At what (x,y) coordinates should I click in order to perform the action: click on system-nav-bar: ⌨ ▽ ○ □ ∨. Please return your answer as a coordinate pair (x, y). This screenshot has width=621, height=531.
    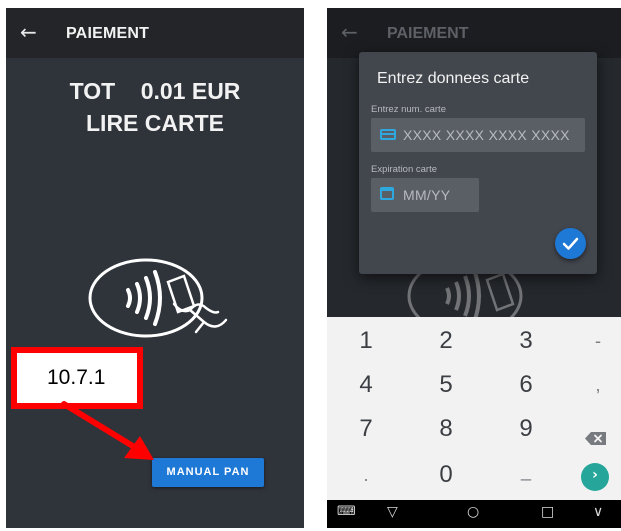
    Looking at the image, I should click on (474, 514).